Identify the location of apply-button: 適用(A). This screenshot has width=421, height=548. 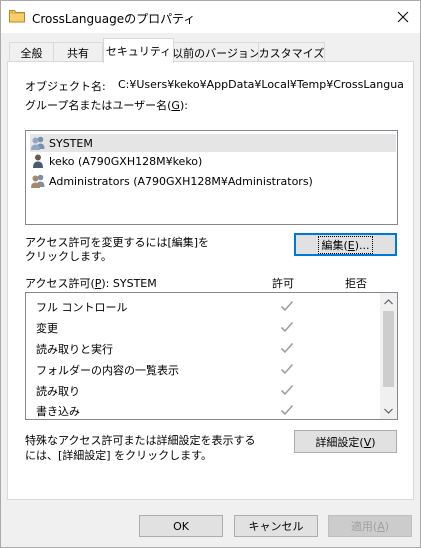
(370, 526).